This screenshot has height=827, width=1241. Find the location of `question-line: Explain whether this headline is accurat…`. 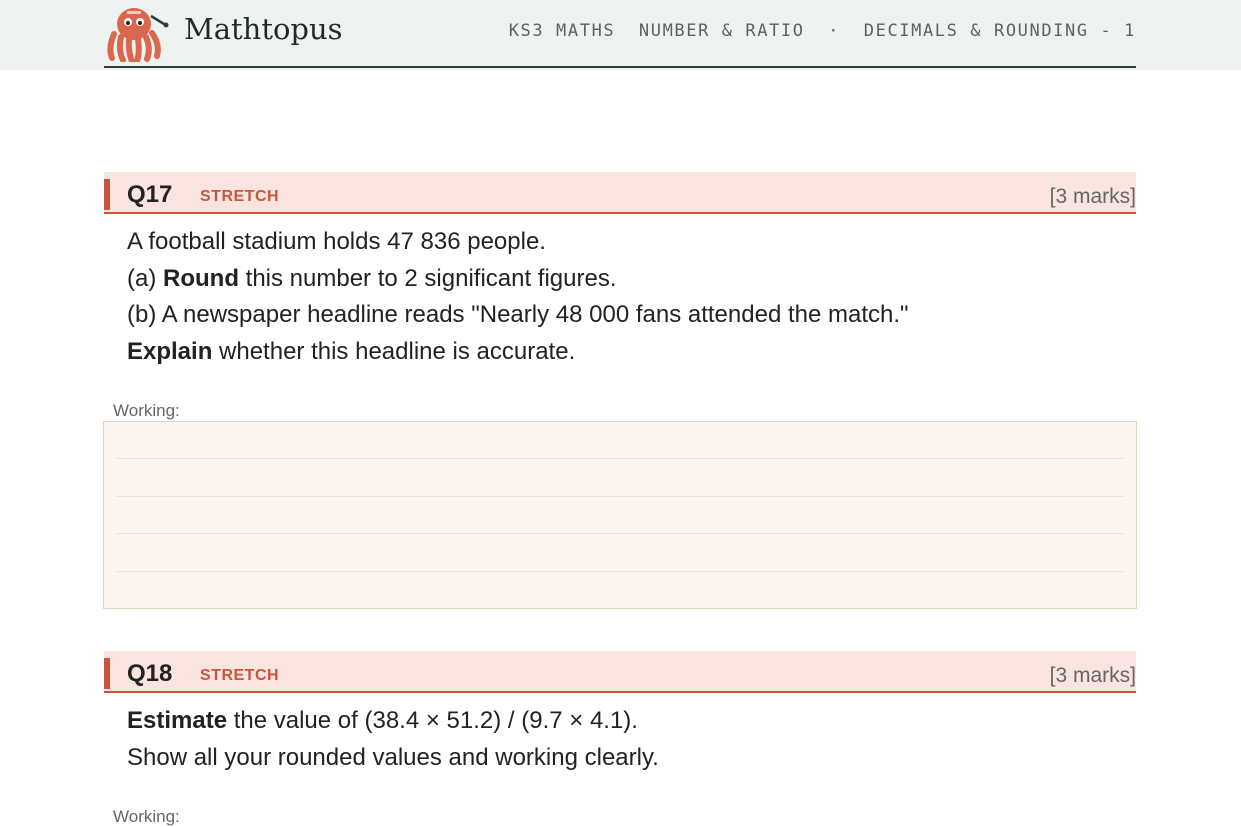

question-line: Explain whether this headline is accurat… is located at coordinates (351, 351).